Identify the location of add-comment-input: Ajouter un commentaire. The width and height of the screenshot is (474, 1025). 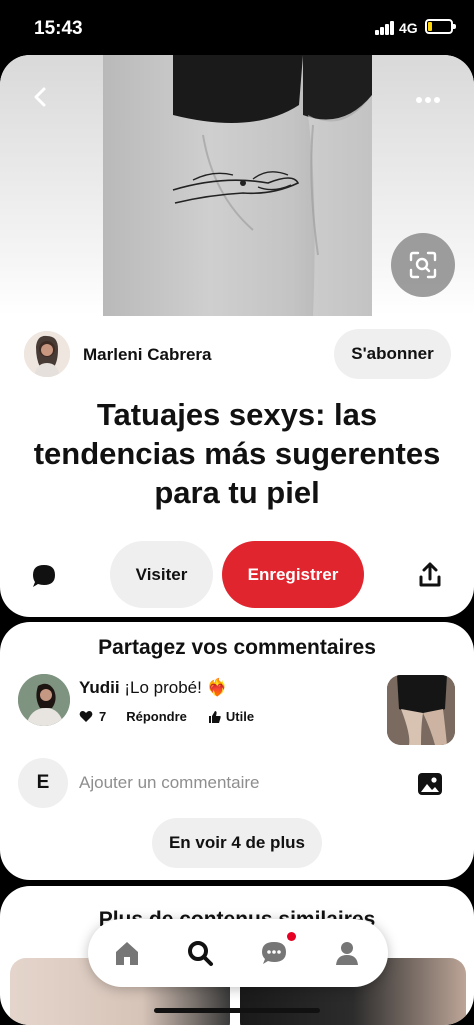
(169, 783).